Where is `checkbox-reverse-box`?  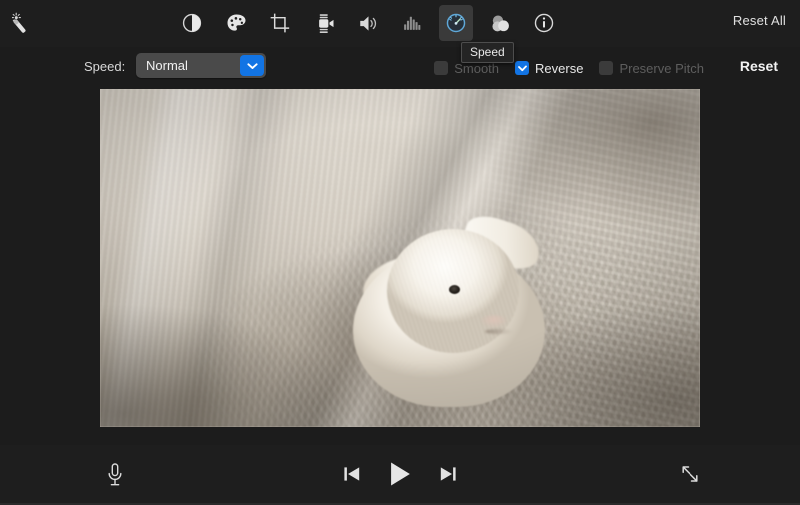 checkbox-reverse-box is located at coordinates (522, 68).